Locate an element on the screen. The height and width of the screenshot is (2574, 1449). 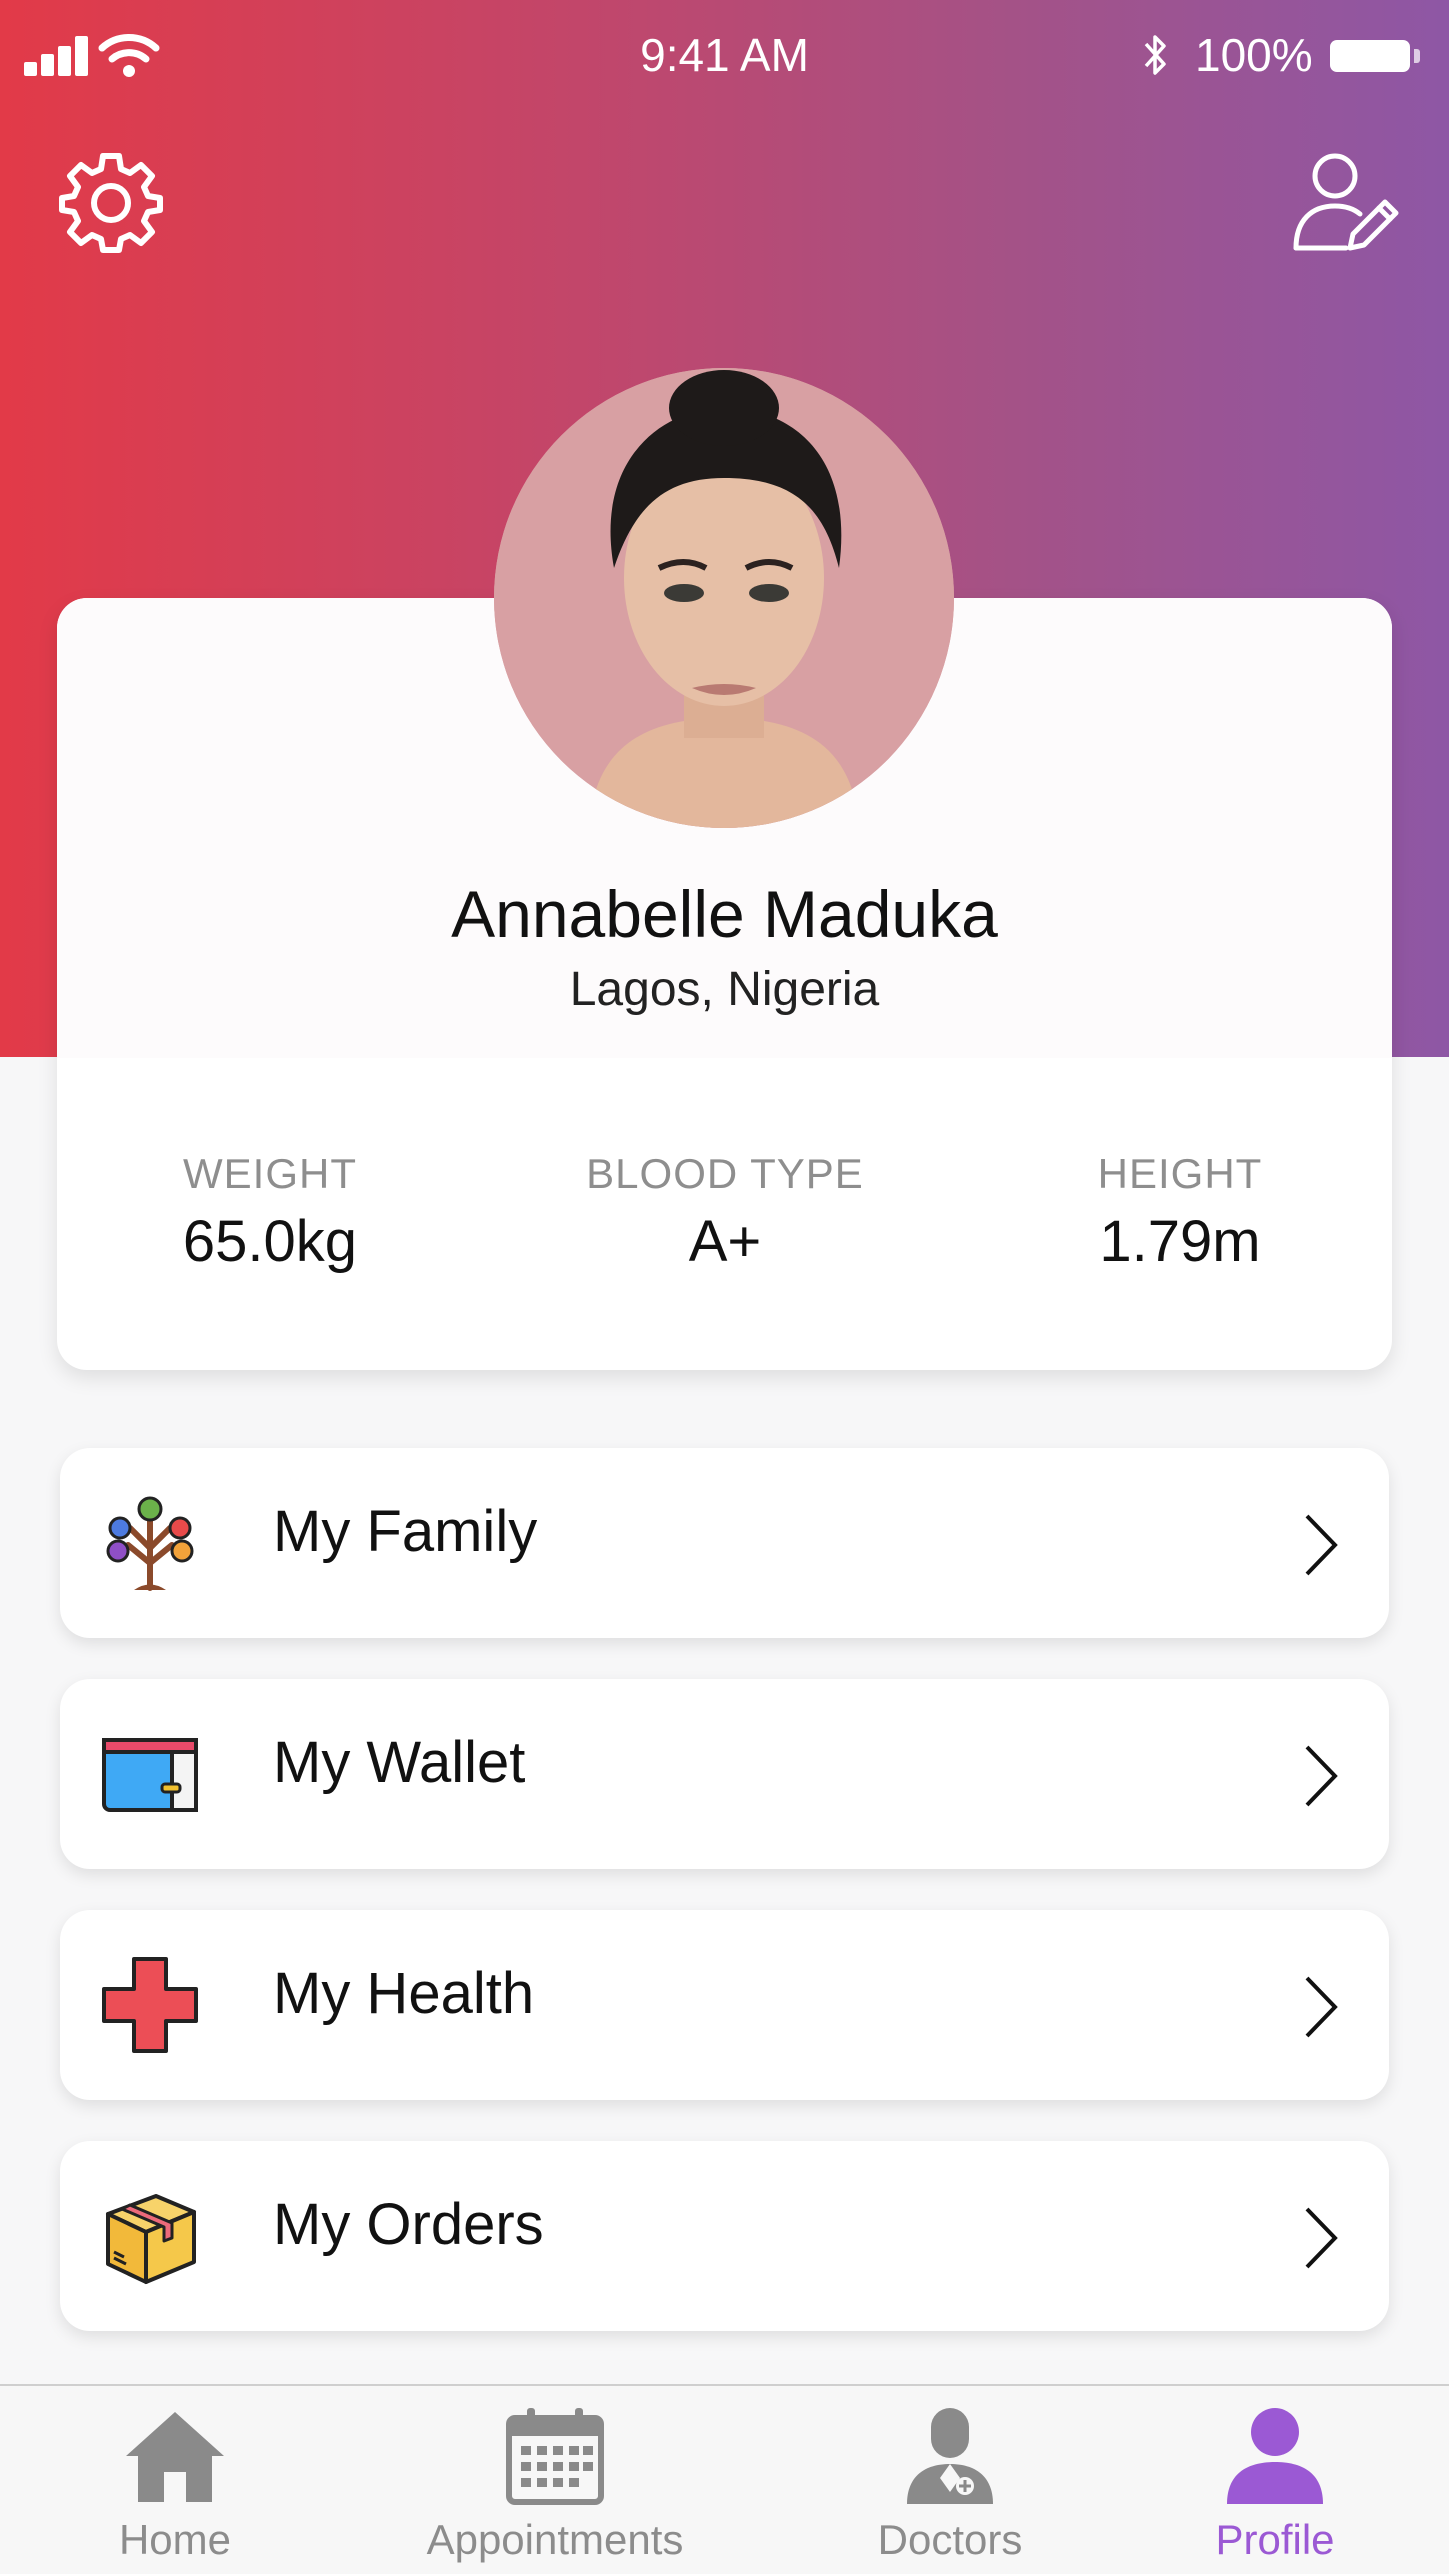
home-icon is located at coordinates (175, 2457).